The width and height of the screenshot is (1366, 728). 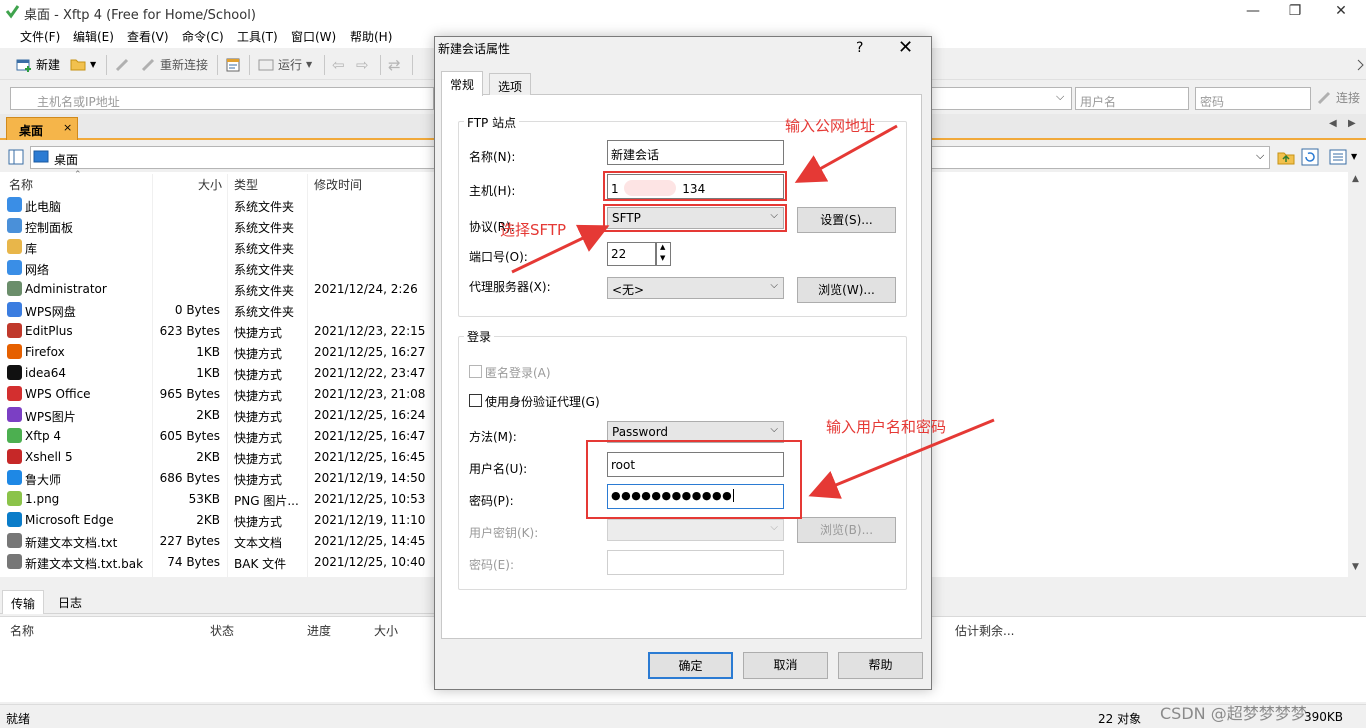 What do you see at coordinates (560, 249) in the screenshot?
I see `arrow-to-protocol` at bounding box center [560, 249].